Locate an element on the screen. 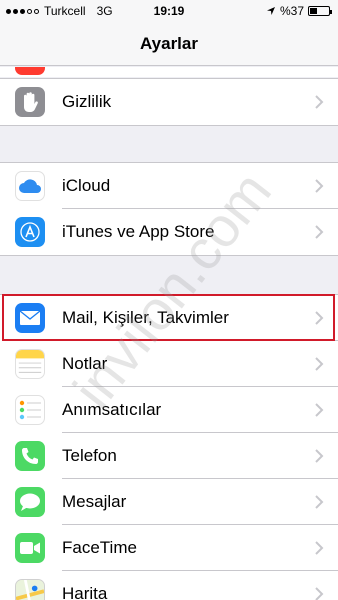 The height and width of the screenshot is (600, 338). settings-row: Mesajlar is located at coordinates (169, 502).